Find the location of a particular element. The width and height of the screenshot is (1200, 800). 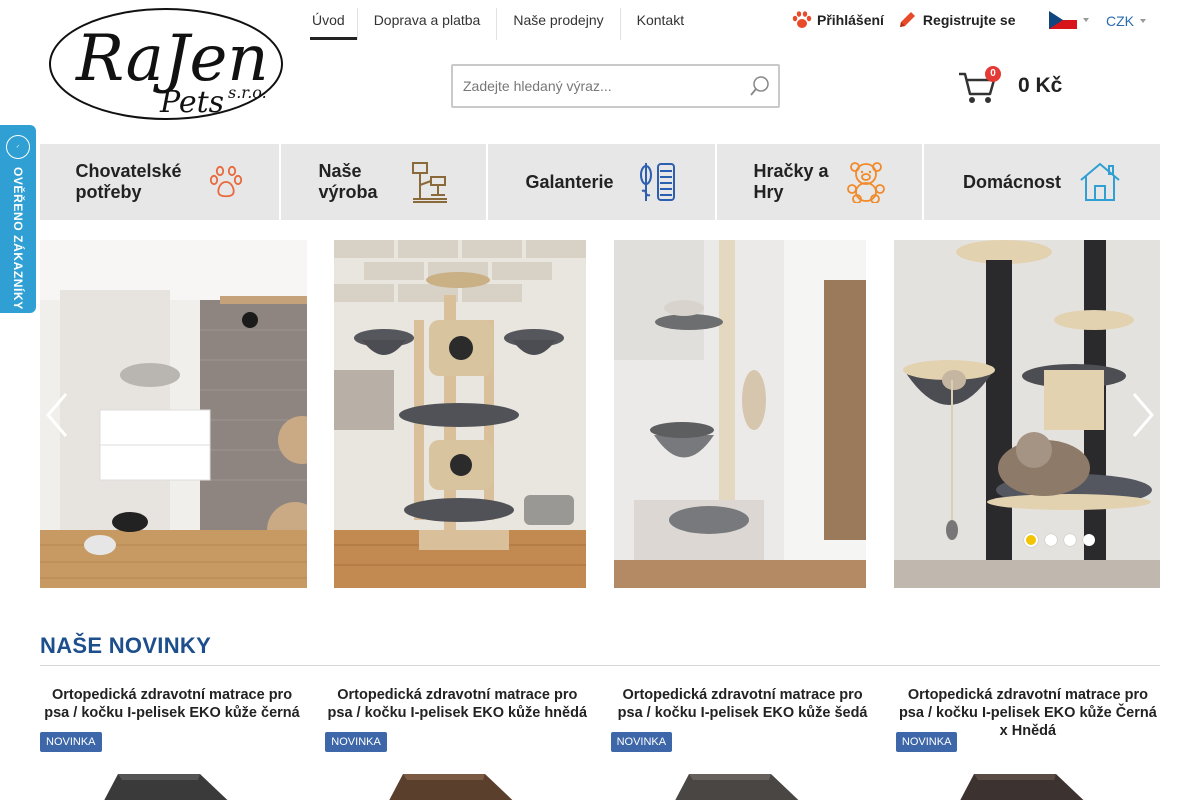

cart-count-badge: 0 is located at coordinates (993, 74).